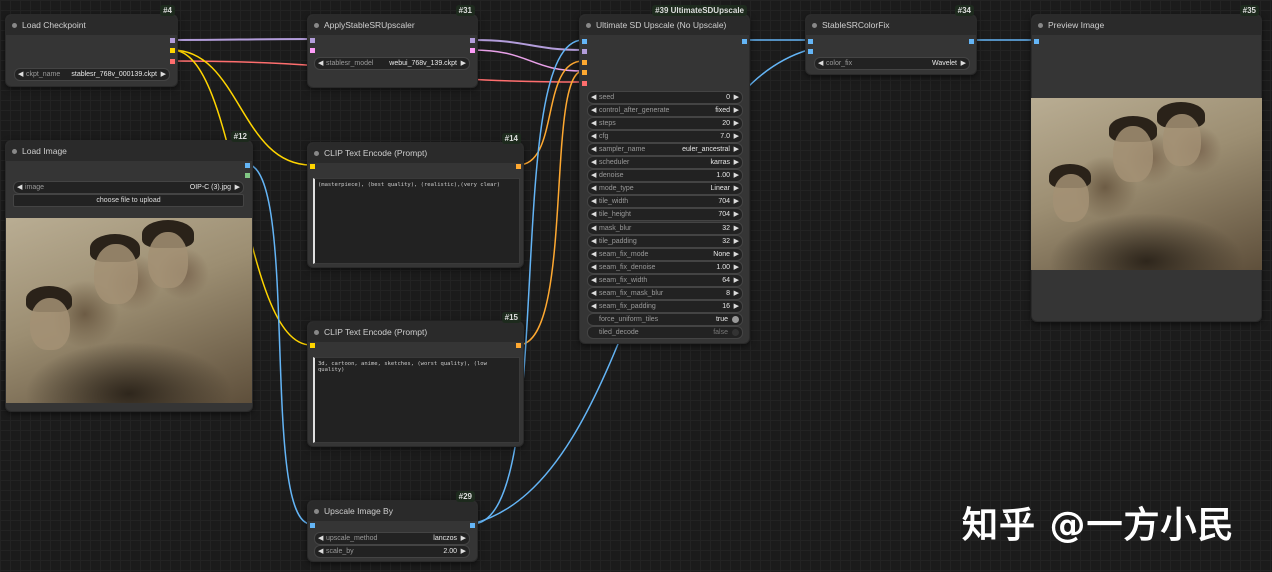 This screenshot has height=572, width=1272. What do you see at coordinates (665, 97) in the screenshot?
I see `widget-seed: ◀ seed 0 ▶` at bounding box center [665, 97].